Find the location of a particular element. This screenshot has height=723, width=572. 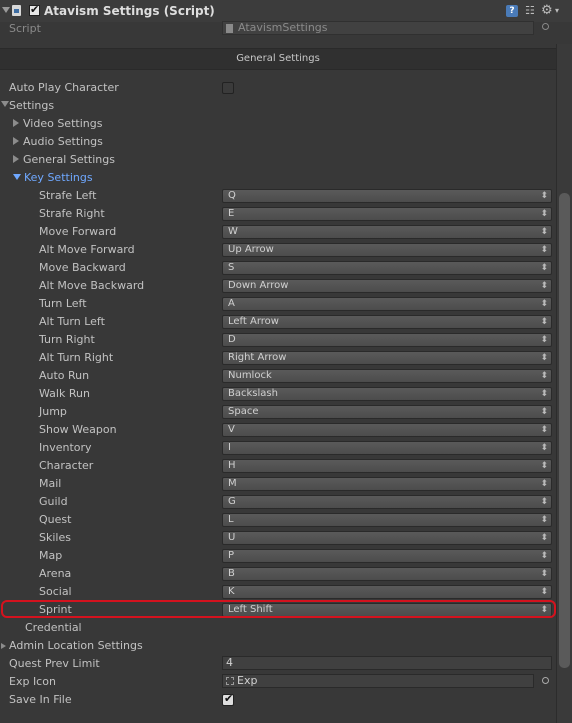

script-label: Script is located at coordinates (25, 28).